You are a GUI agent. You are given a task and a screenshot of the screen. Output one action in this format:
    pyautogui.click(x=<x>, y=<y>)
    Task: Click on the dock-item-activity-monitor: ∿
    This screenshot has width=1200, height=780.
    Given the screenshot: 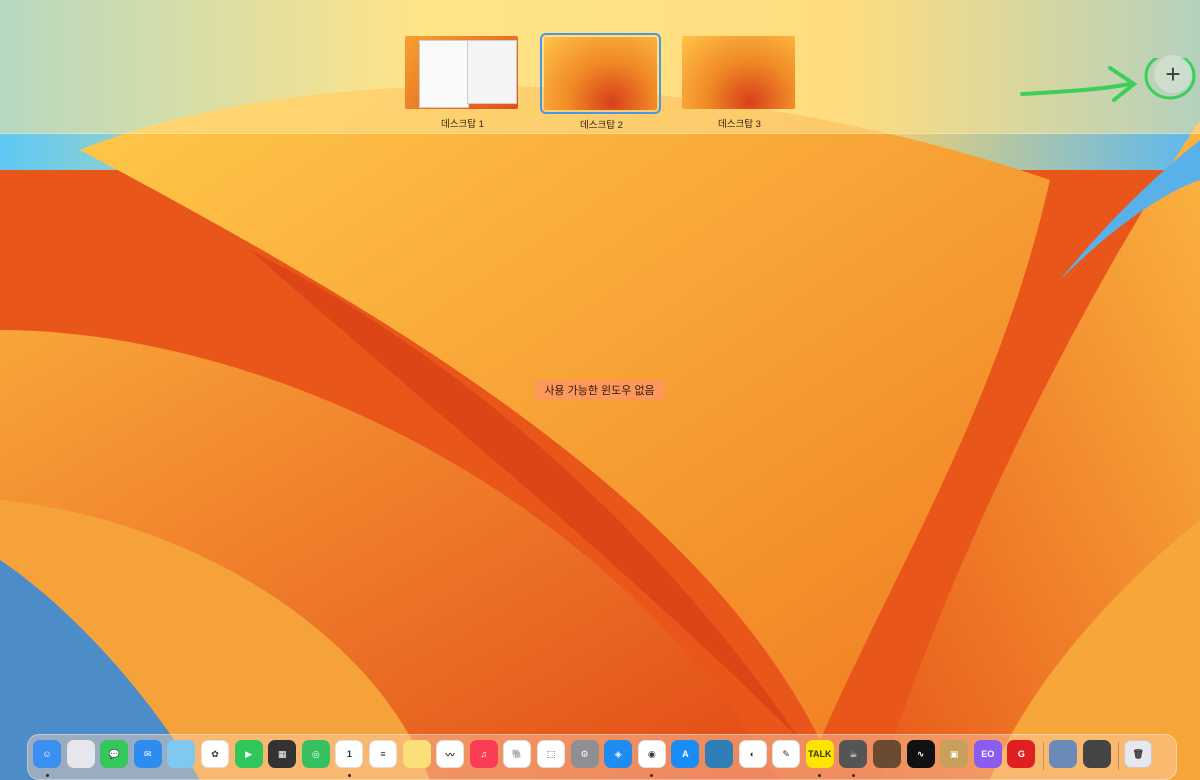 What is the action you would take?
    pyautogui.click(x=920, y=754)
    